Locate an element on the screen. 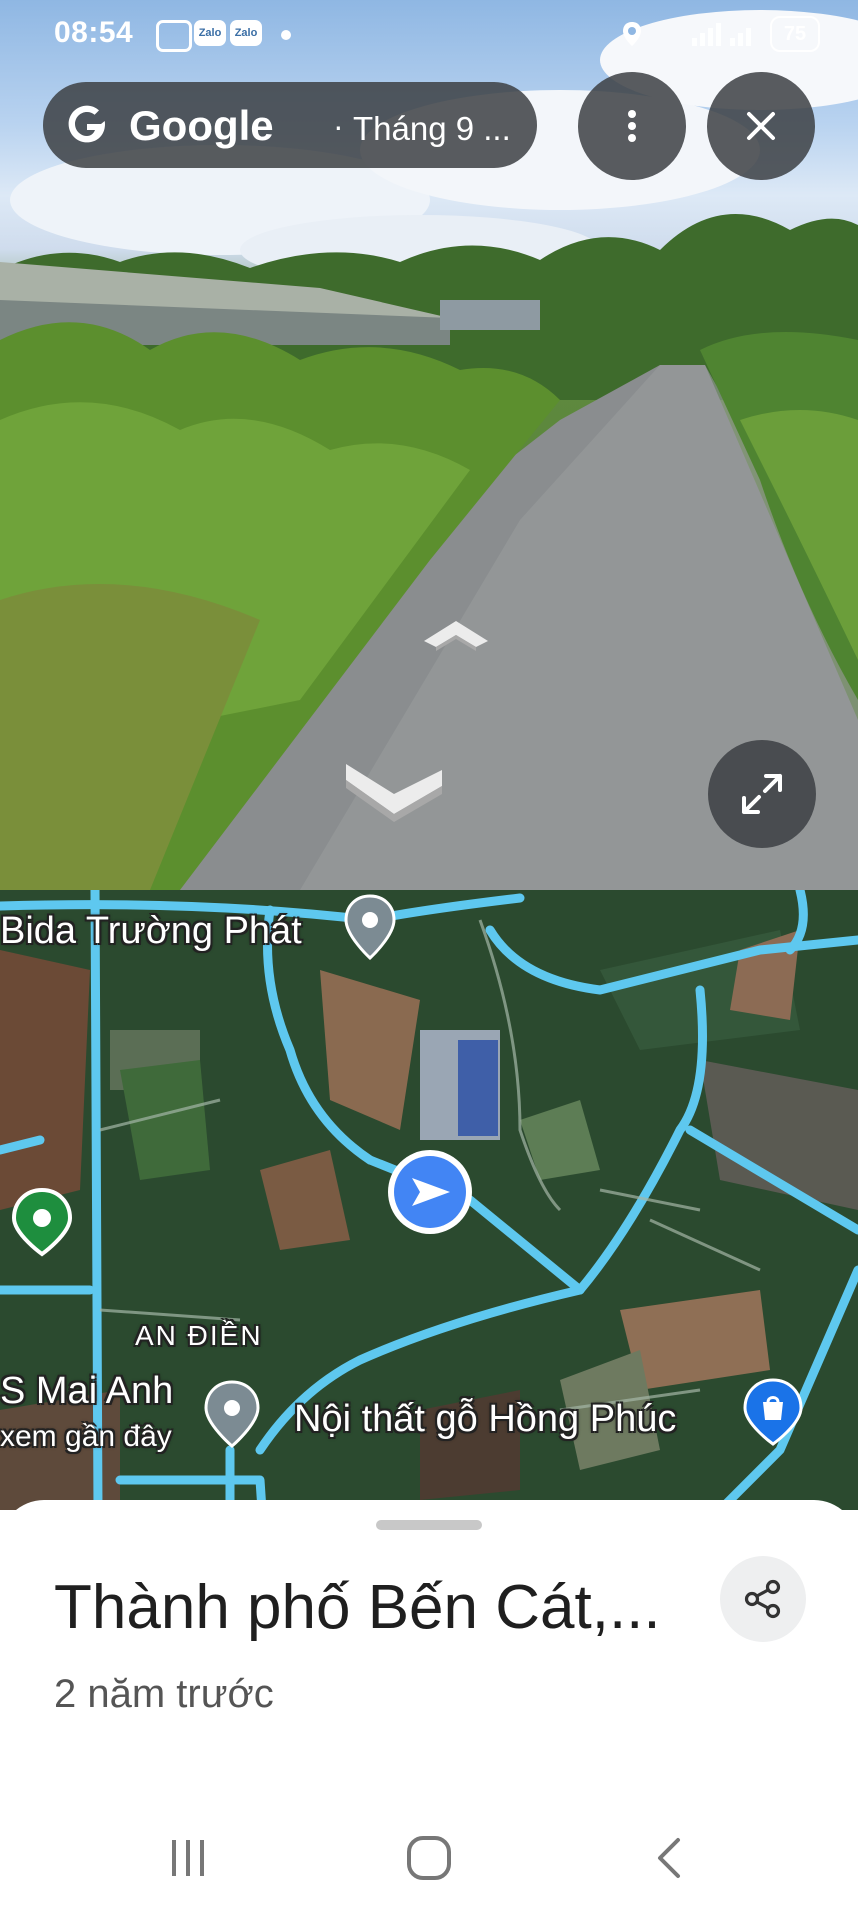 The width and height of the screenshot is (858, 1908). back-button is located at coordinates (670, 1858).